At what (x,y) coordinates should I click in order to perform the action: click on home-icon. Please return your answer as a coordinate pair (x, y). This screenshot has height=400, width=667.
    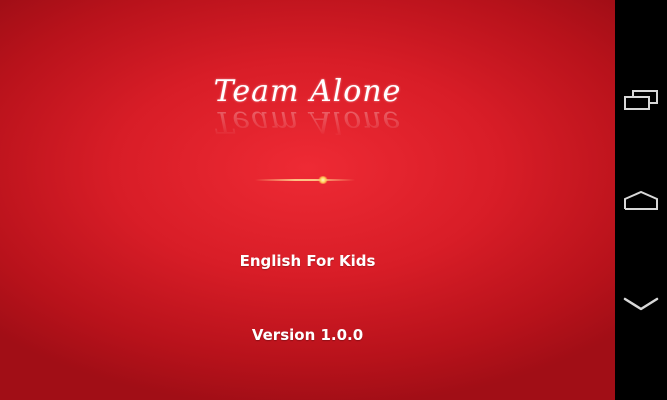
    Looking at the image, I should click on (641, 200).